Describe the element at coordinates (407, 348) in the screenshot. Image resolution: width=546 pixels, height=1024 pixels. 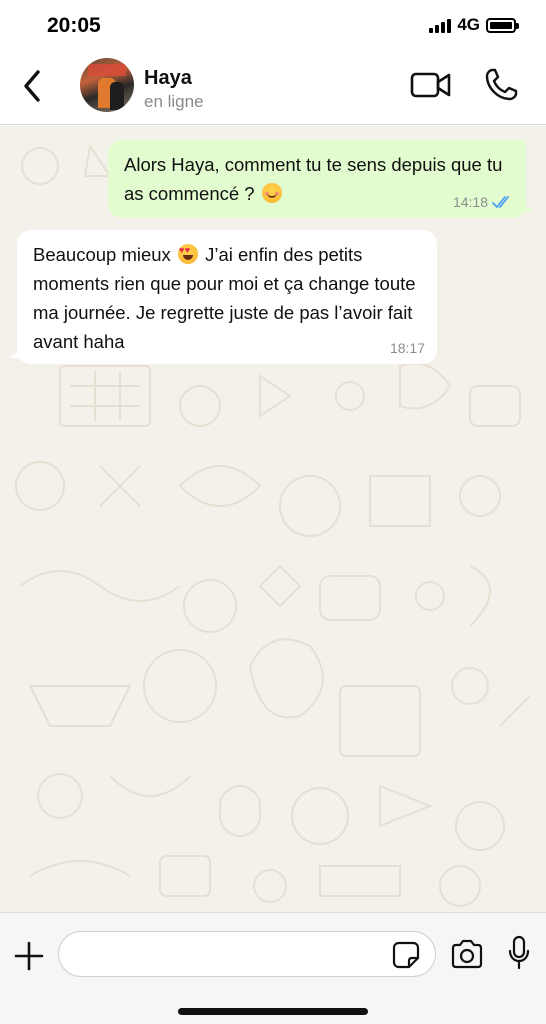
I see `message-time: 18:17` at that location.